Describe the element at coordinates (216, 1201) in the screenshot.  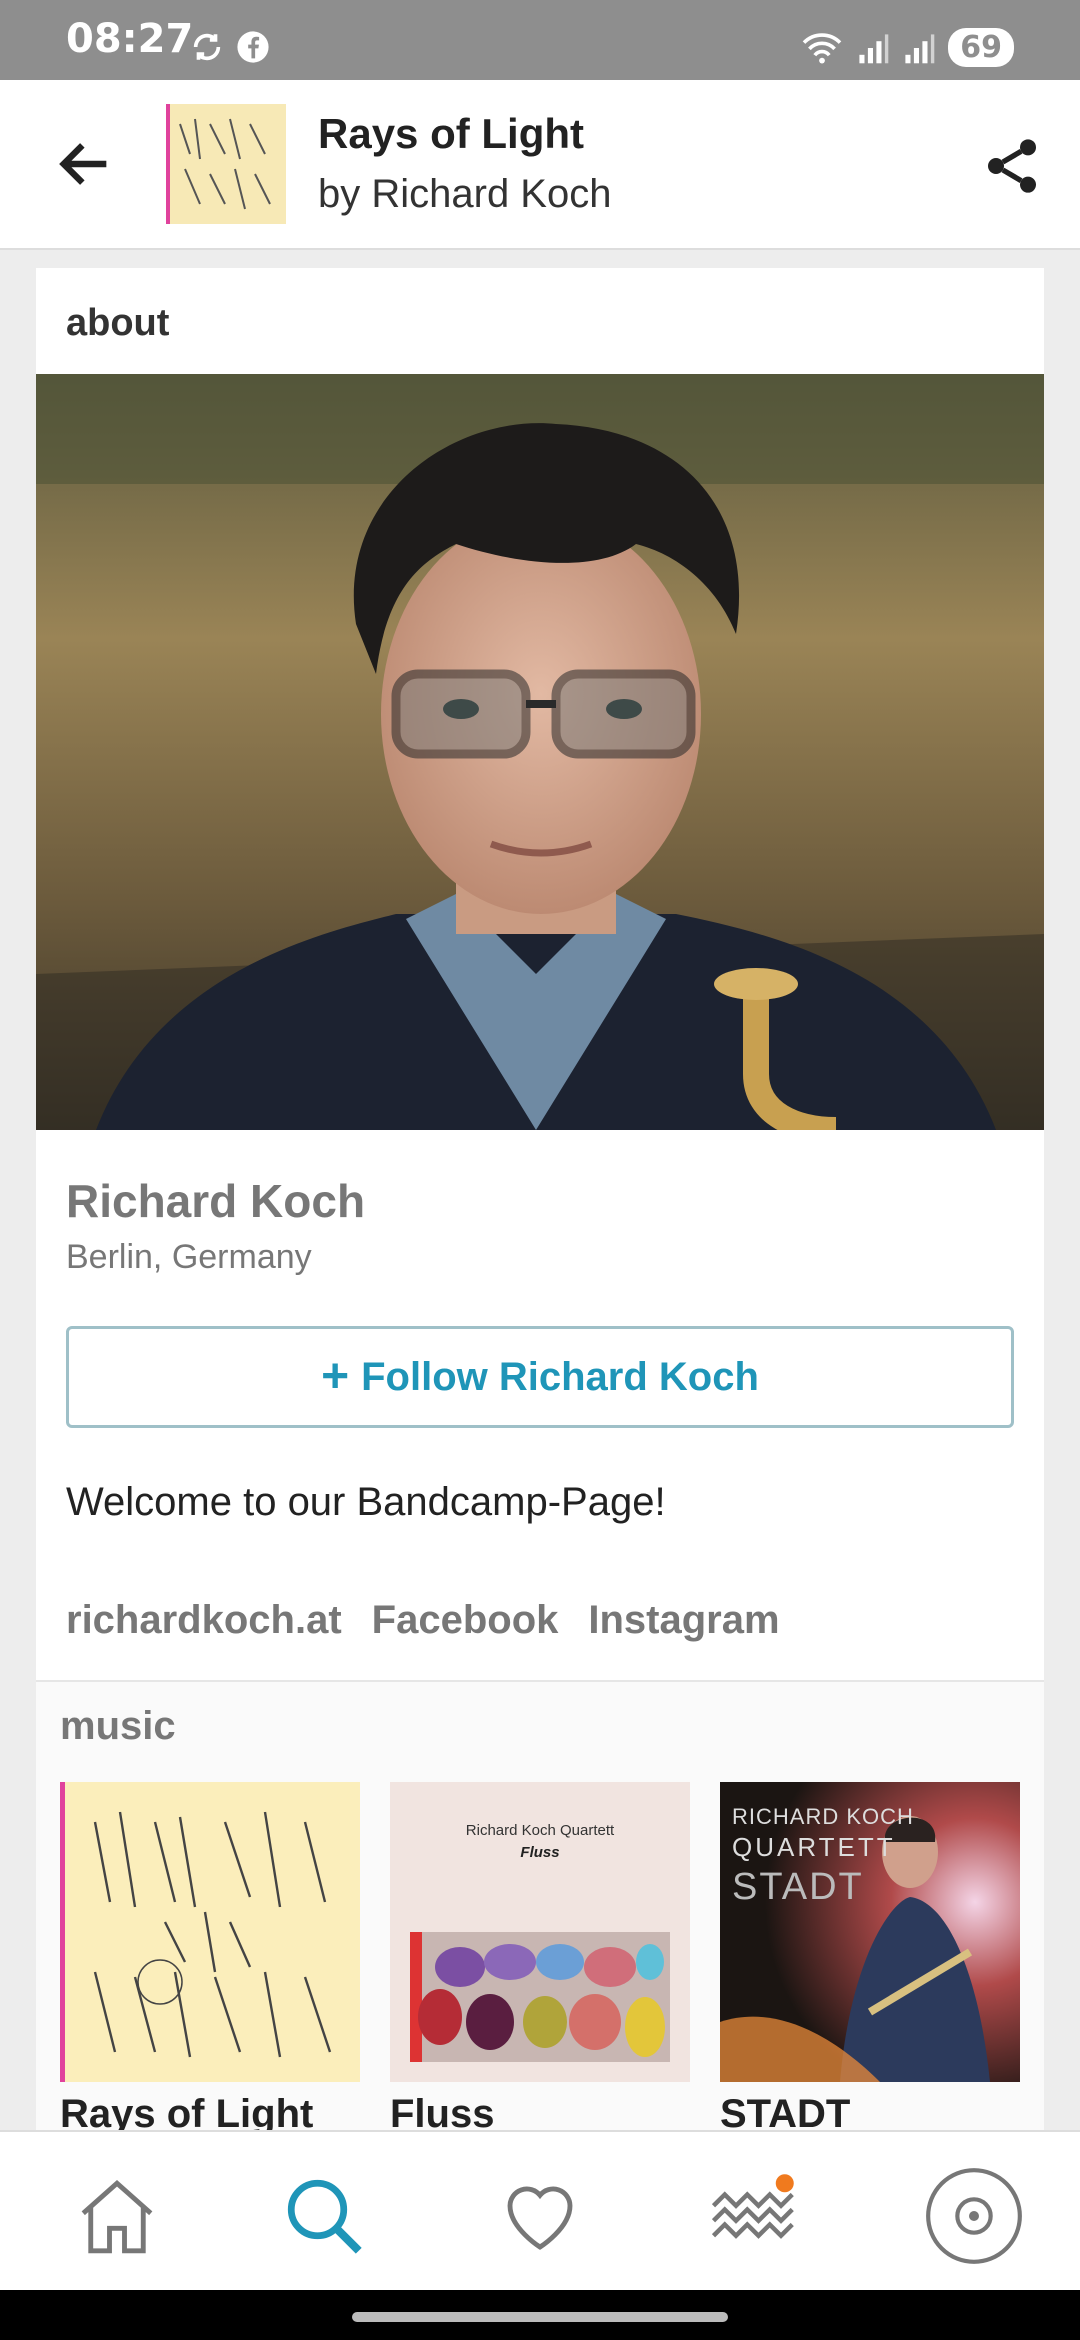
I see `artist-name: Richard Koch` at that location.